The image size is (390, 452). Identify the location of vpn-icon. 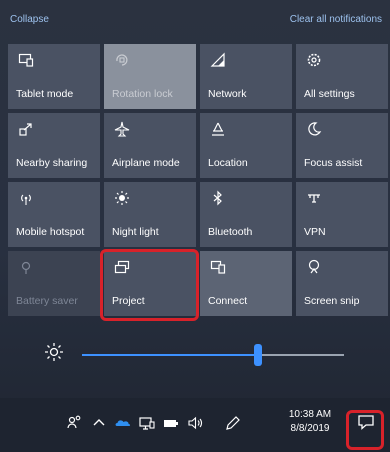
(314, 198).